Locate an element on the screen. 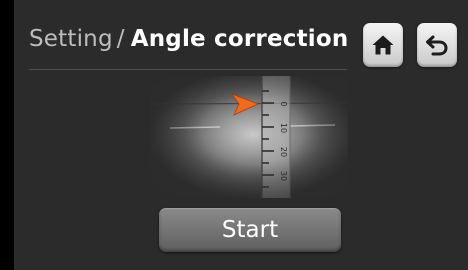 The height and width of the screenshot is (270, 468). scale-label-0: 0 is located at coordinates (283, 103).